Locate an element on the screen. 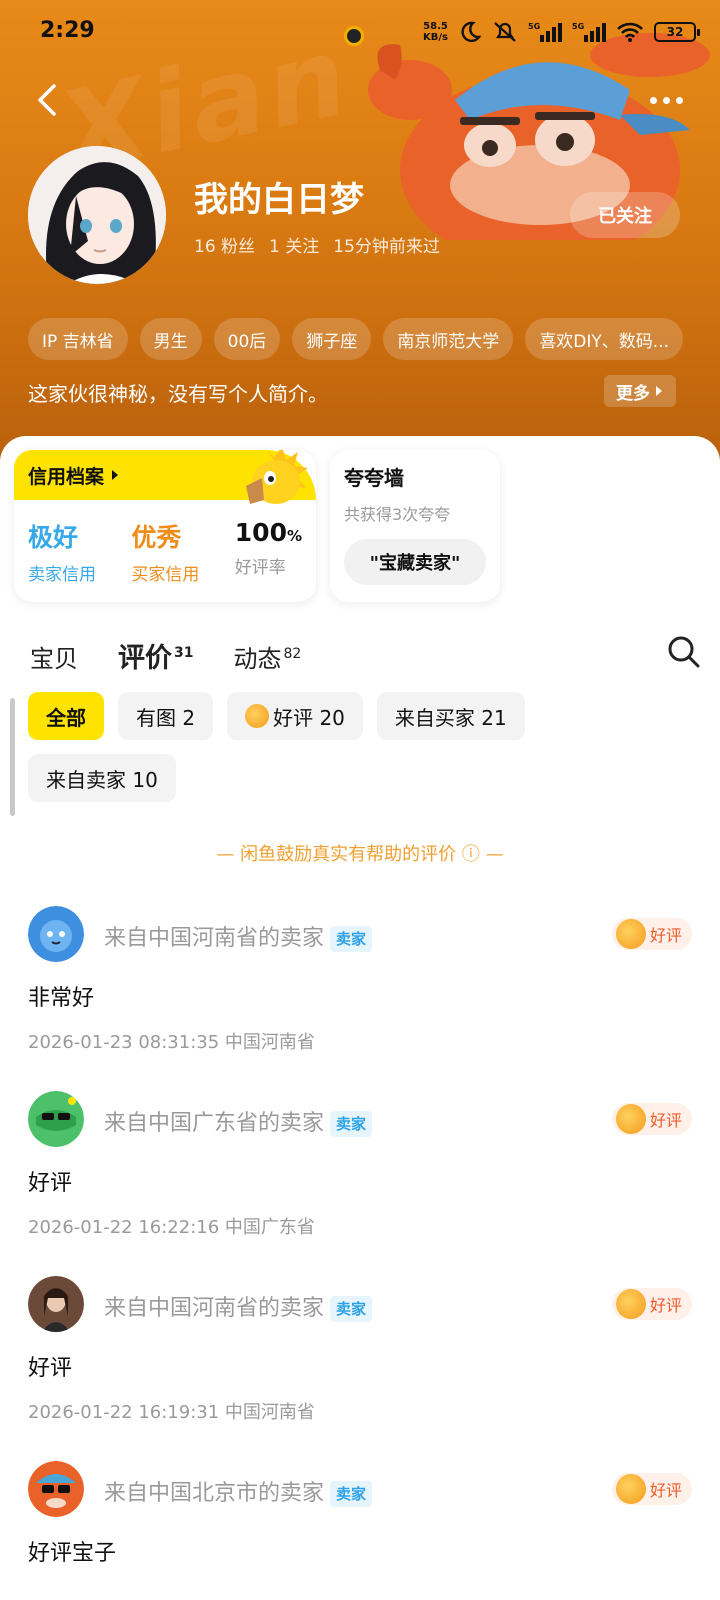  status-bar: 2:29 58.5 KB/s 5G 5G 32 is located at coordinates (360, 33).